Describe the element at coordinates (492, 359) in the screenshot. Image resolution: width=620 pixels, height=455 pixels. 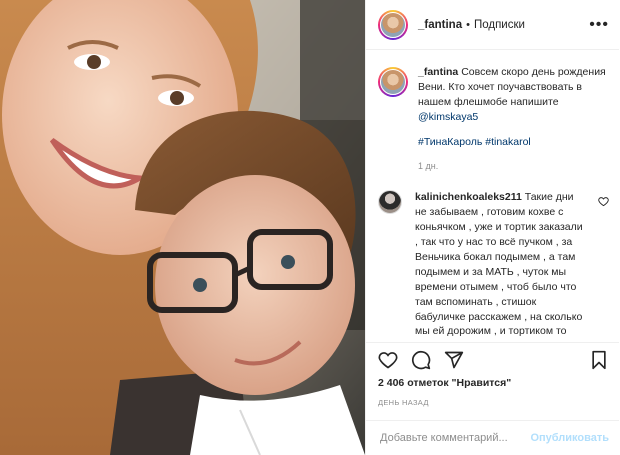
I see `action-bar` at that location.